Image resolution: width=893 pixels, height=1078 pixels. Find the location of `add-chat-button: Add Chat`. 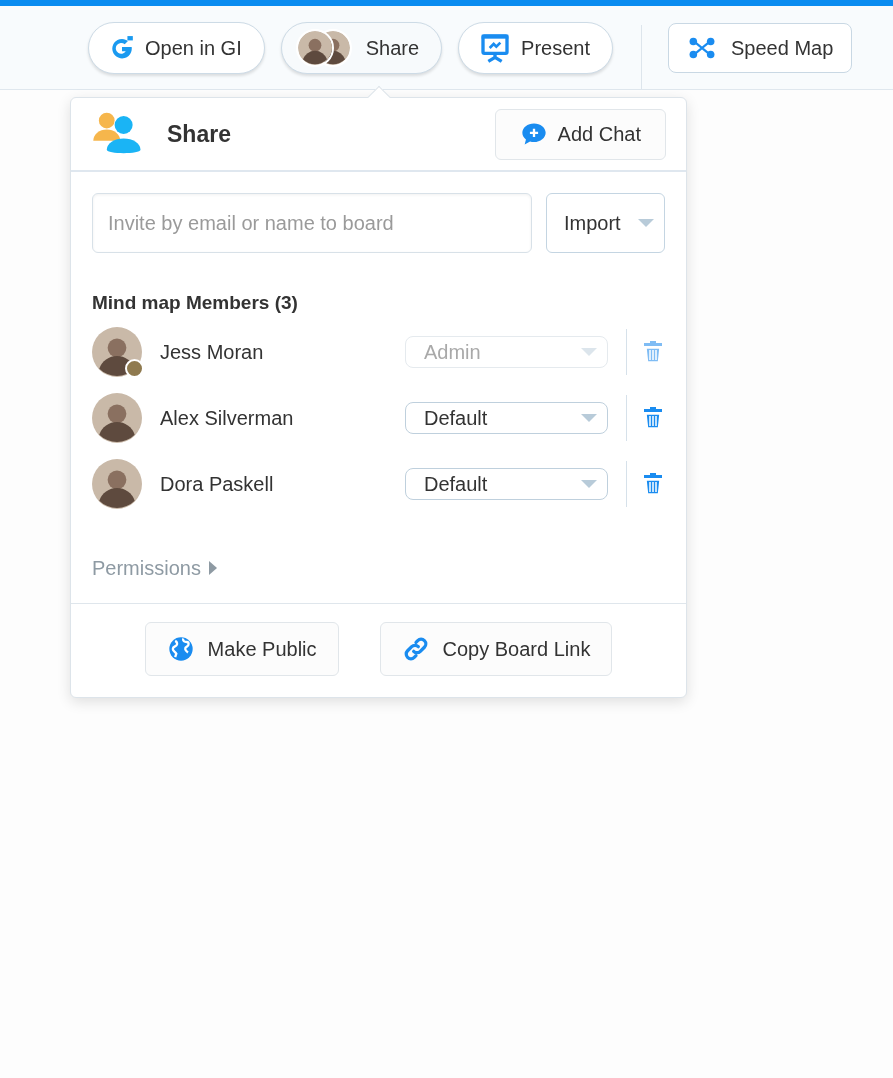

add-chat-button: Add Chat is located at coordinates (580, 134).